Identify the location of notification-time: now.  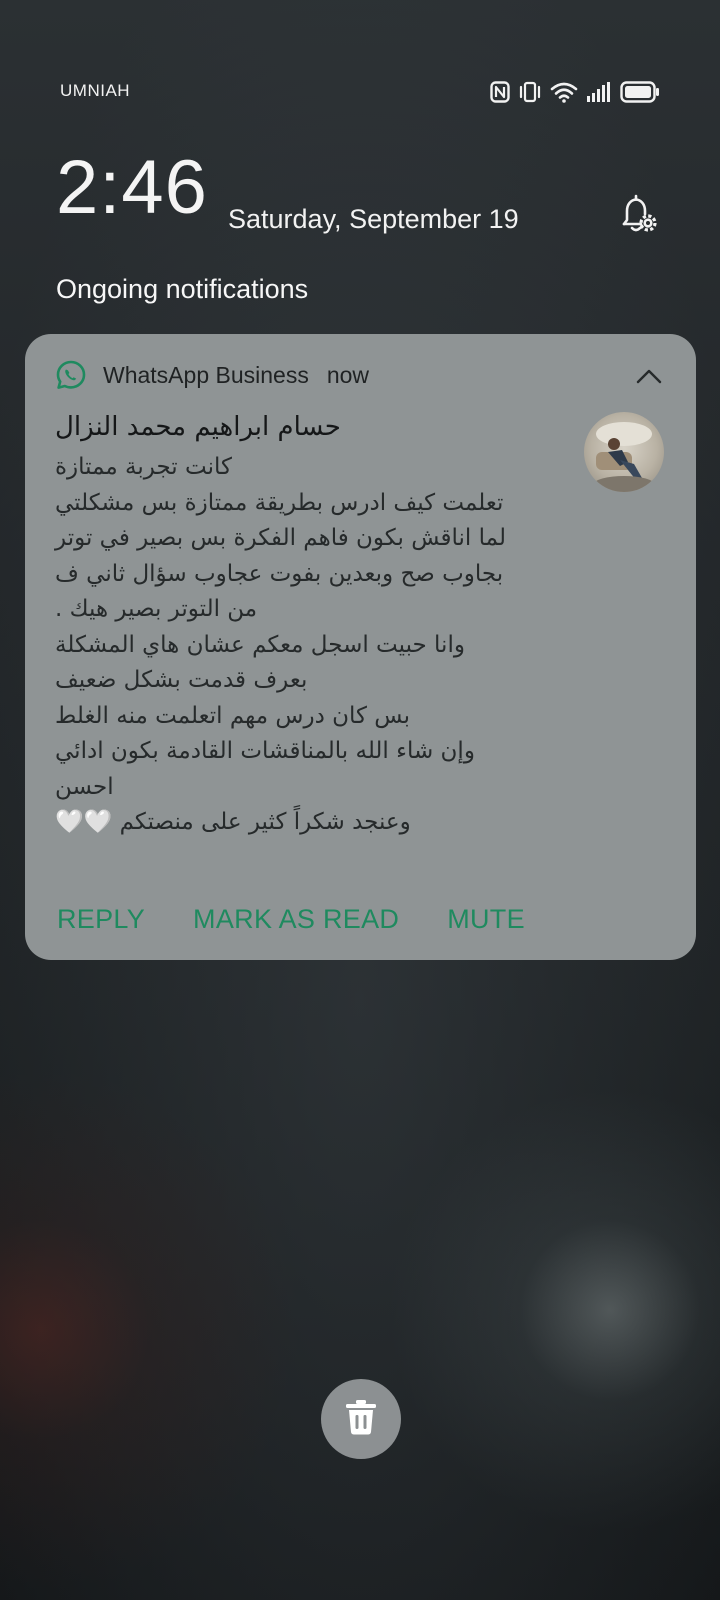
(348, 374).